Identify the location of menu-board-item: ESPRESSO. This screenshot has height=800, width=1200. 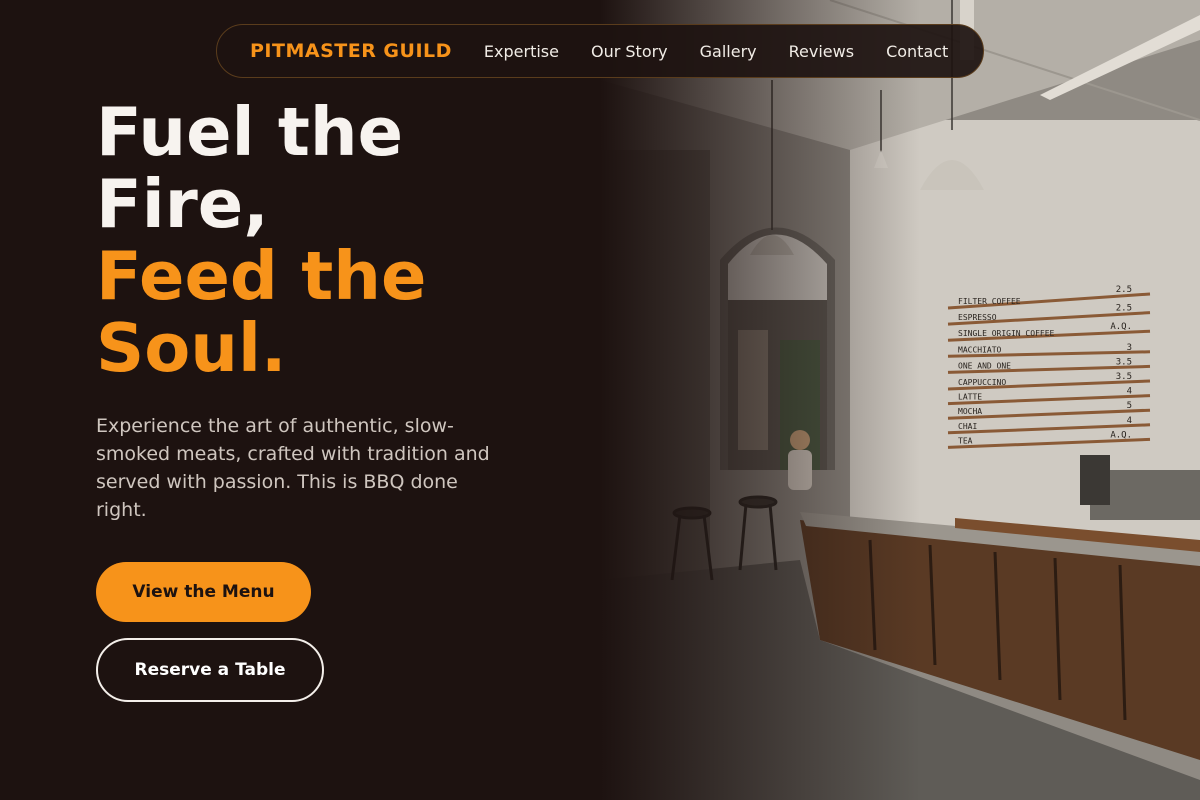
(977, 317).